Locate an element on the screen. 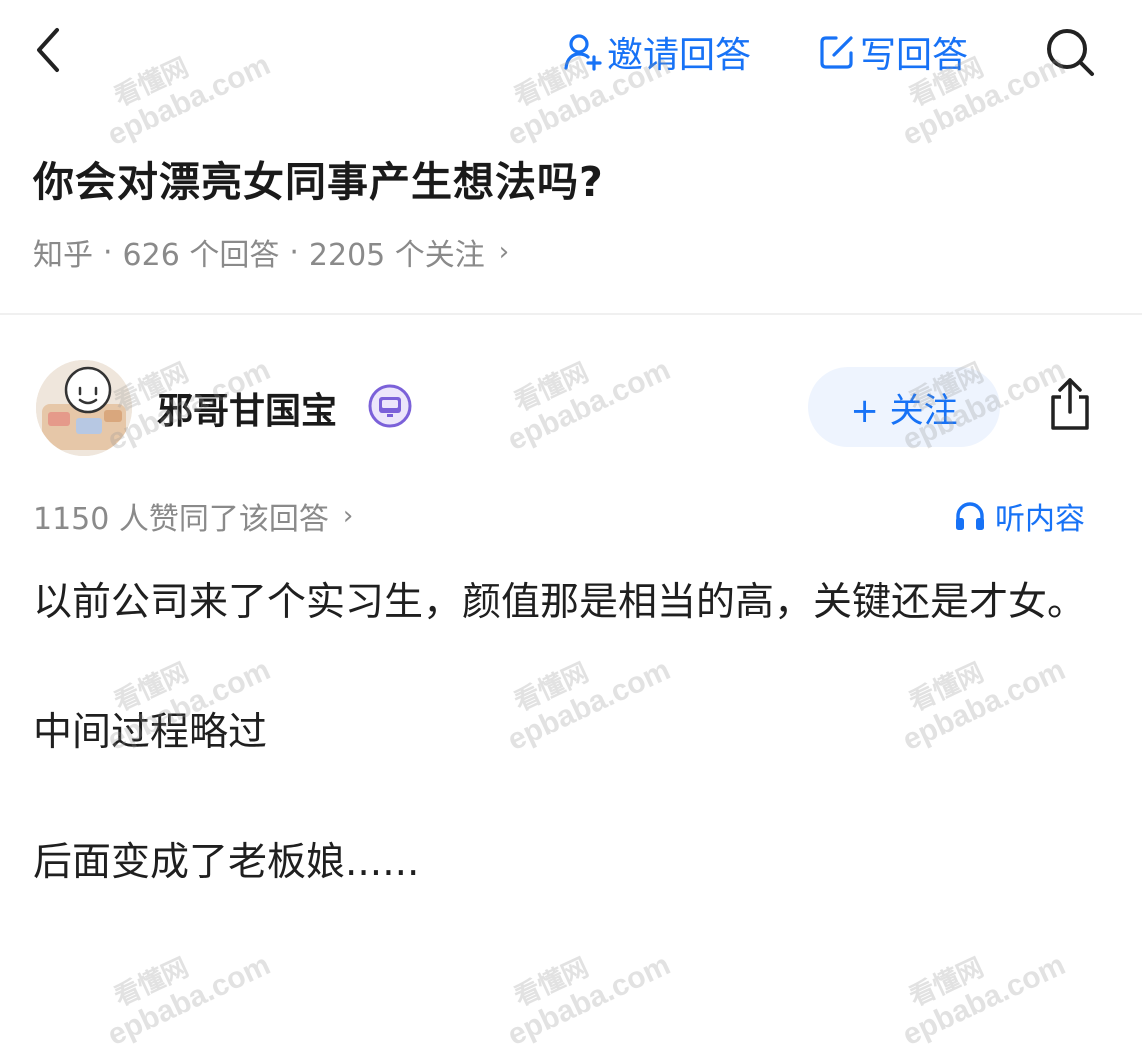 Image resolution: width=1142 pixels, height=1060 pixels. author-name: 邪哥甘国宝 is located at coordinates (247, 408).